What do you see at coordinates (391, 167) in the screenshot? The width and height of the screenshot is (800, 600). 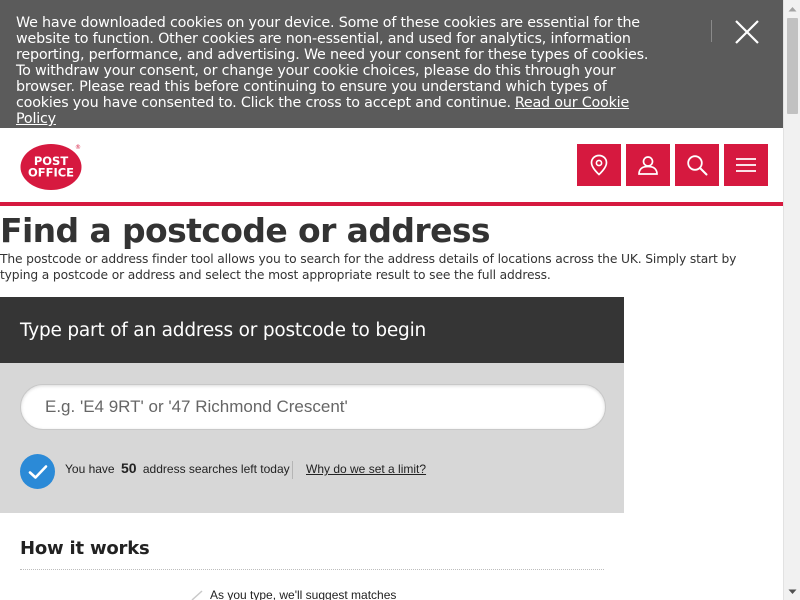 I see `site-header: POST OFFICE ®` at bounding box center [391, 167].